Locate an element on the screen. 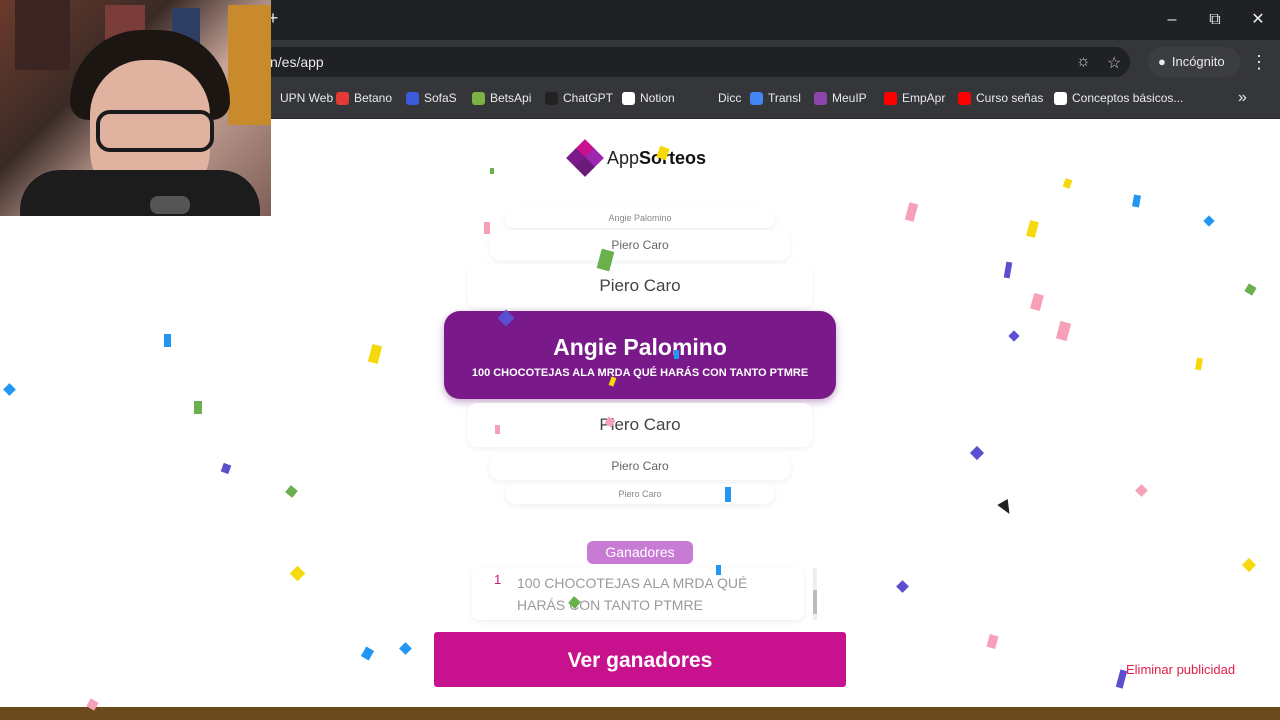 This screenshot has width=1280, height=720. winners-badge: Ganadores is located at coordinates (640, 552).